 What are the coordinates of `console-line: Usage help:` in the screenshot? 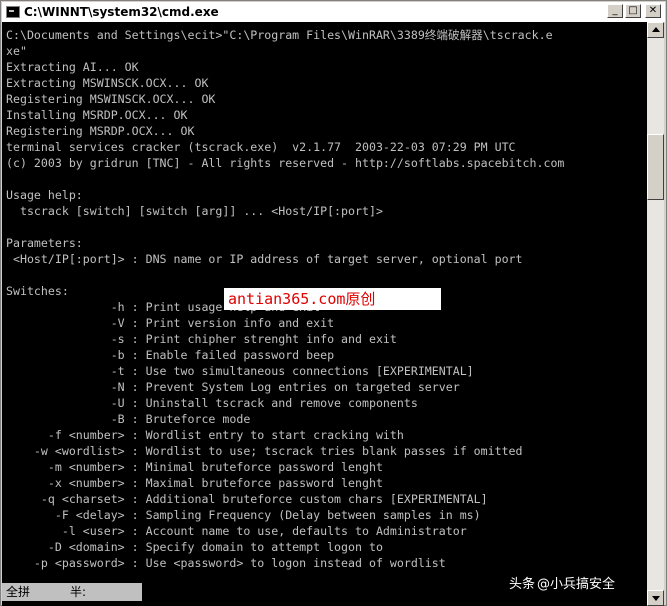 It's located at (44, 195).